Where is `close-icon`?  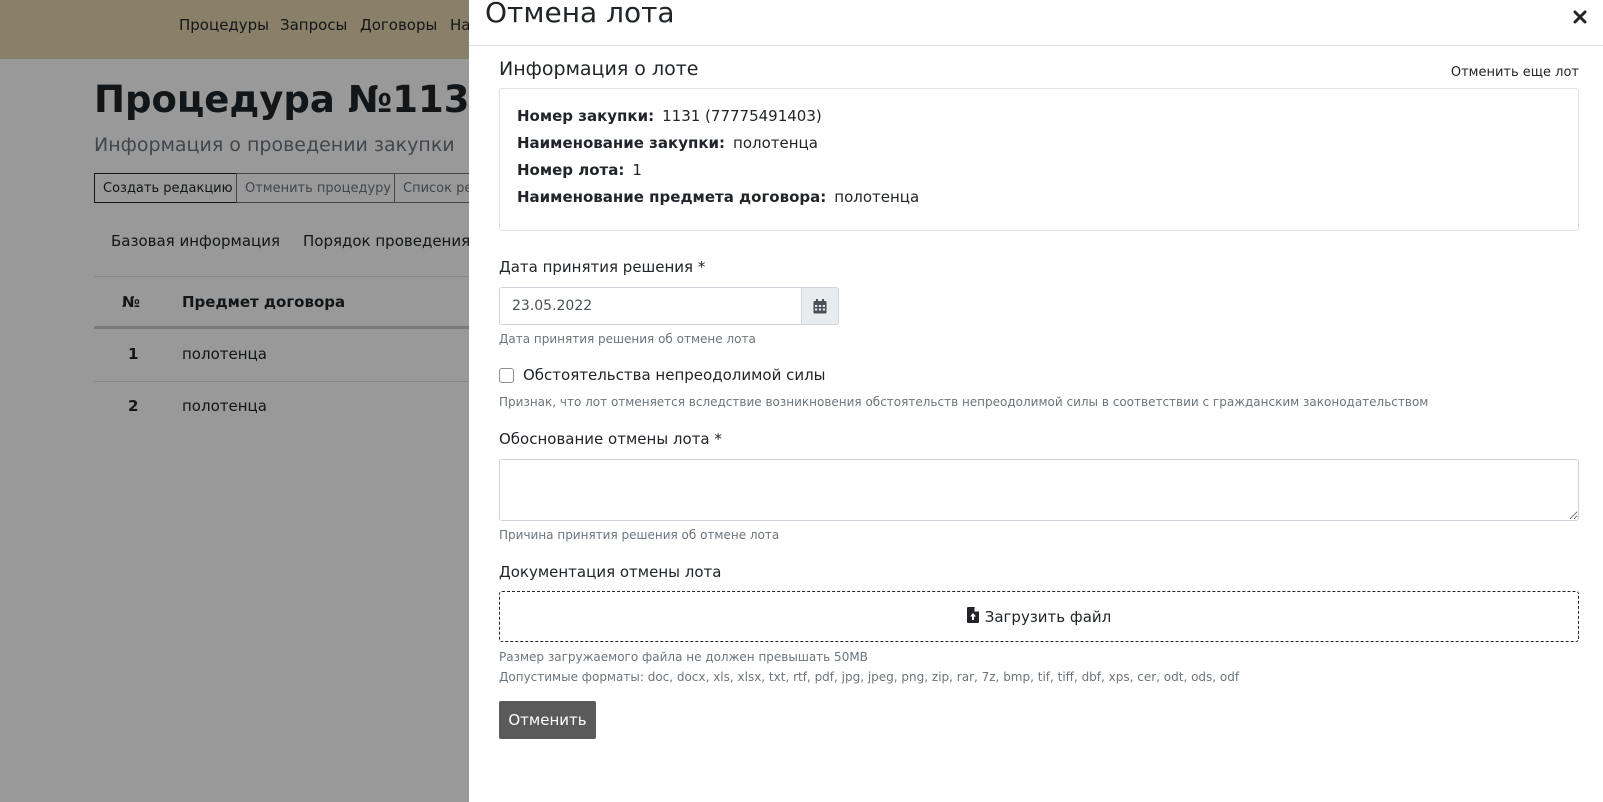 close-icon is located at coordinates (1580, 17).